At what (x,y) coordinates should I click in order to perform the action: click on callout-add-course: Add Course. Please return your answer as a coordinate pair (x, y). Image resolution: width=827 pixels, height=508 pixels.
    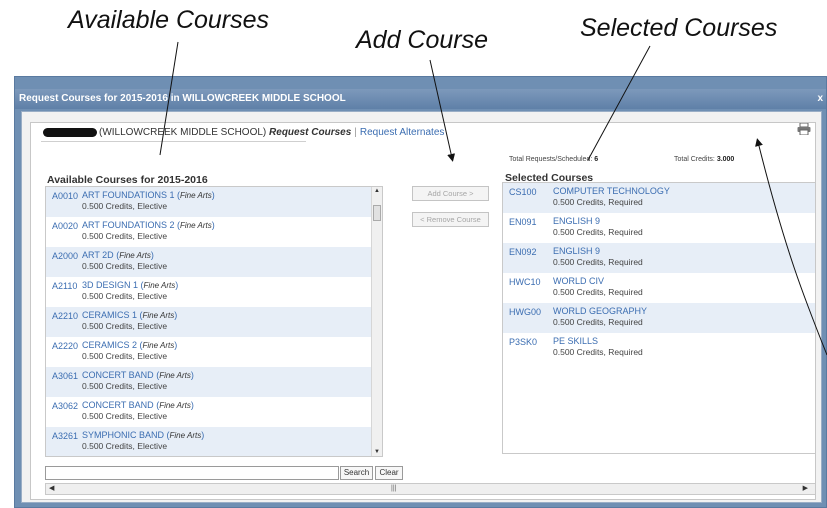
    Looking at the image, I should click on (422, 40).